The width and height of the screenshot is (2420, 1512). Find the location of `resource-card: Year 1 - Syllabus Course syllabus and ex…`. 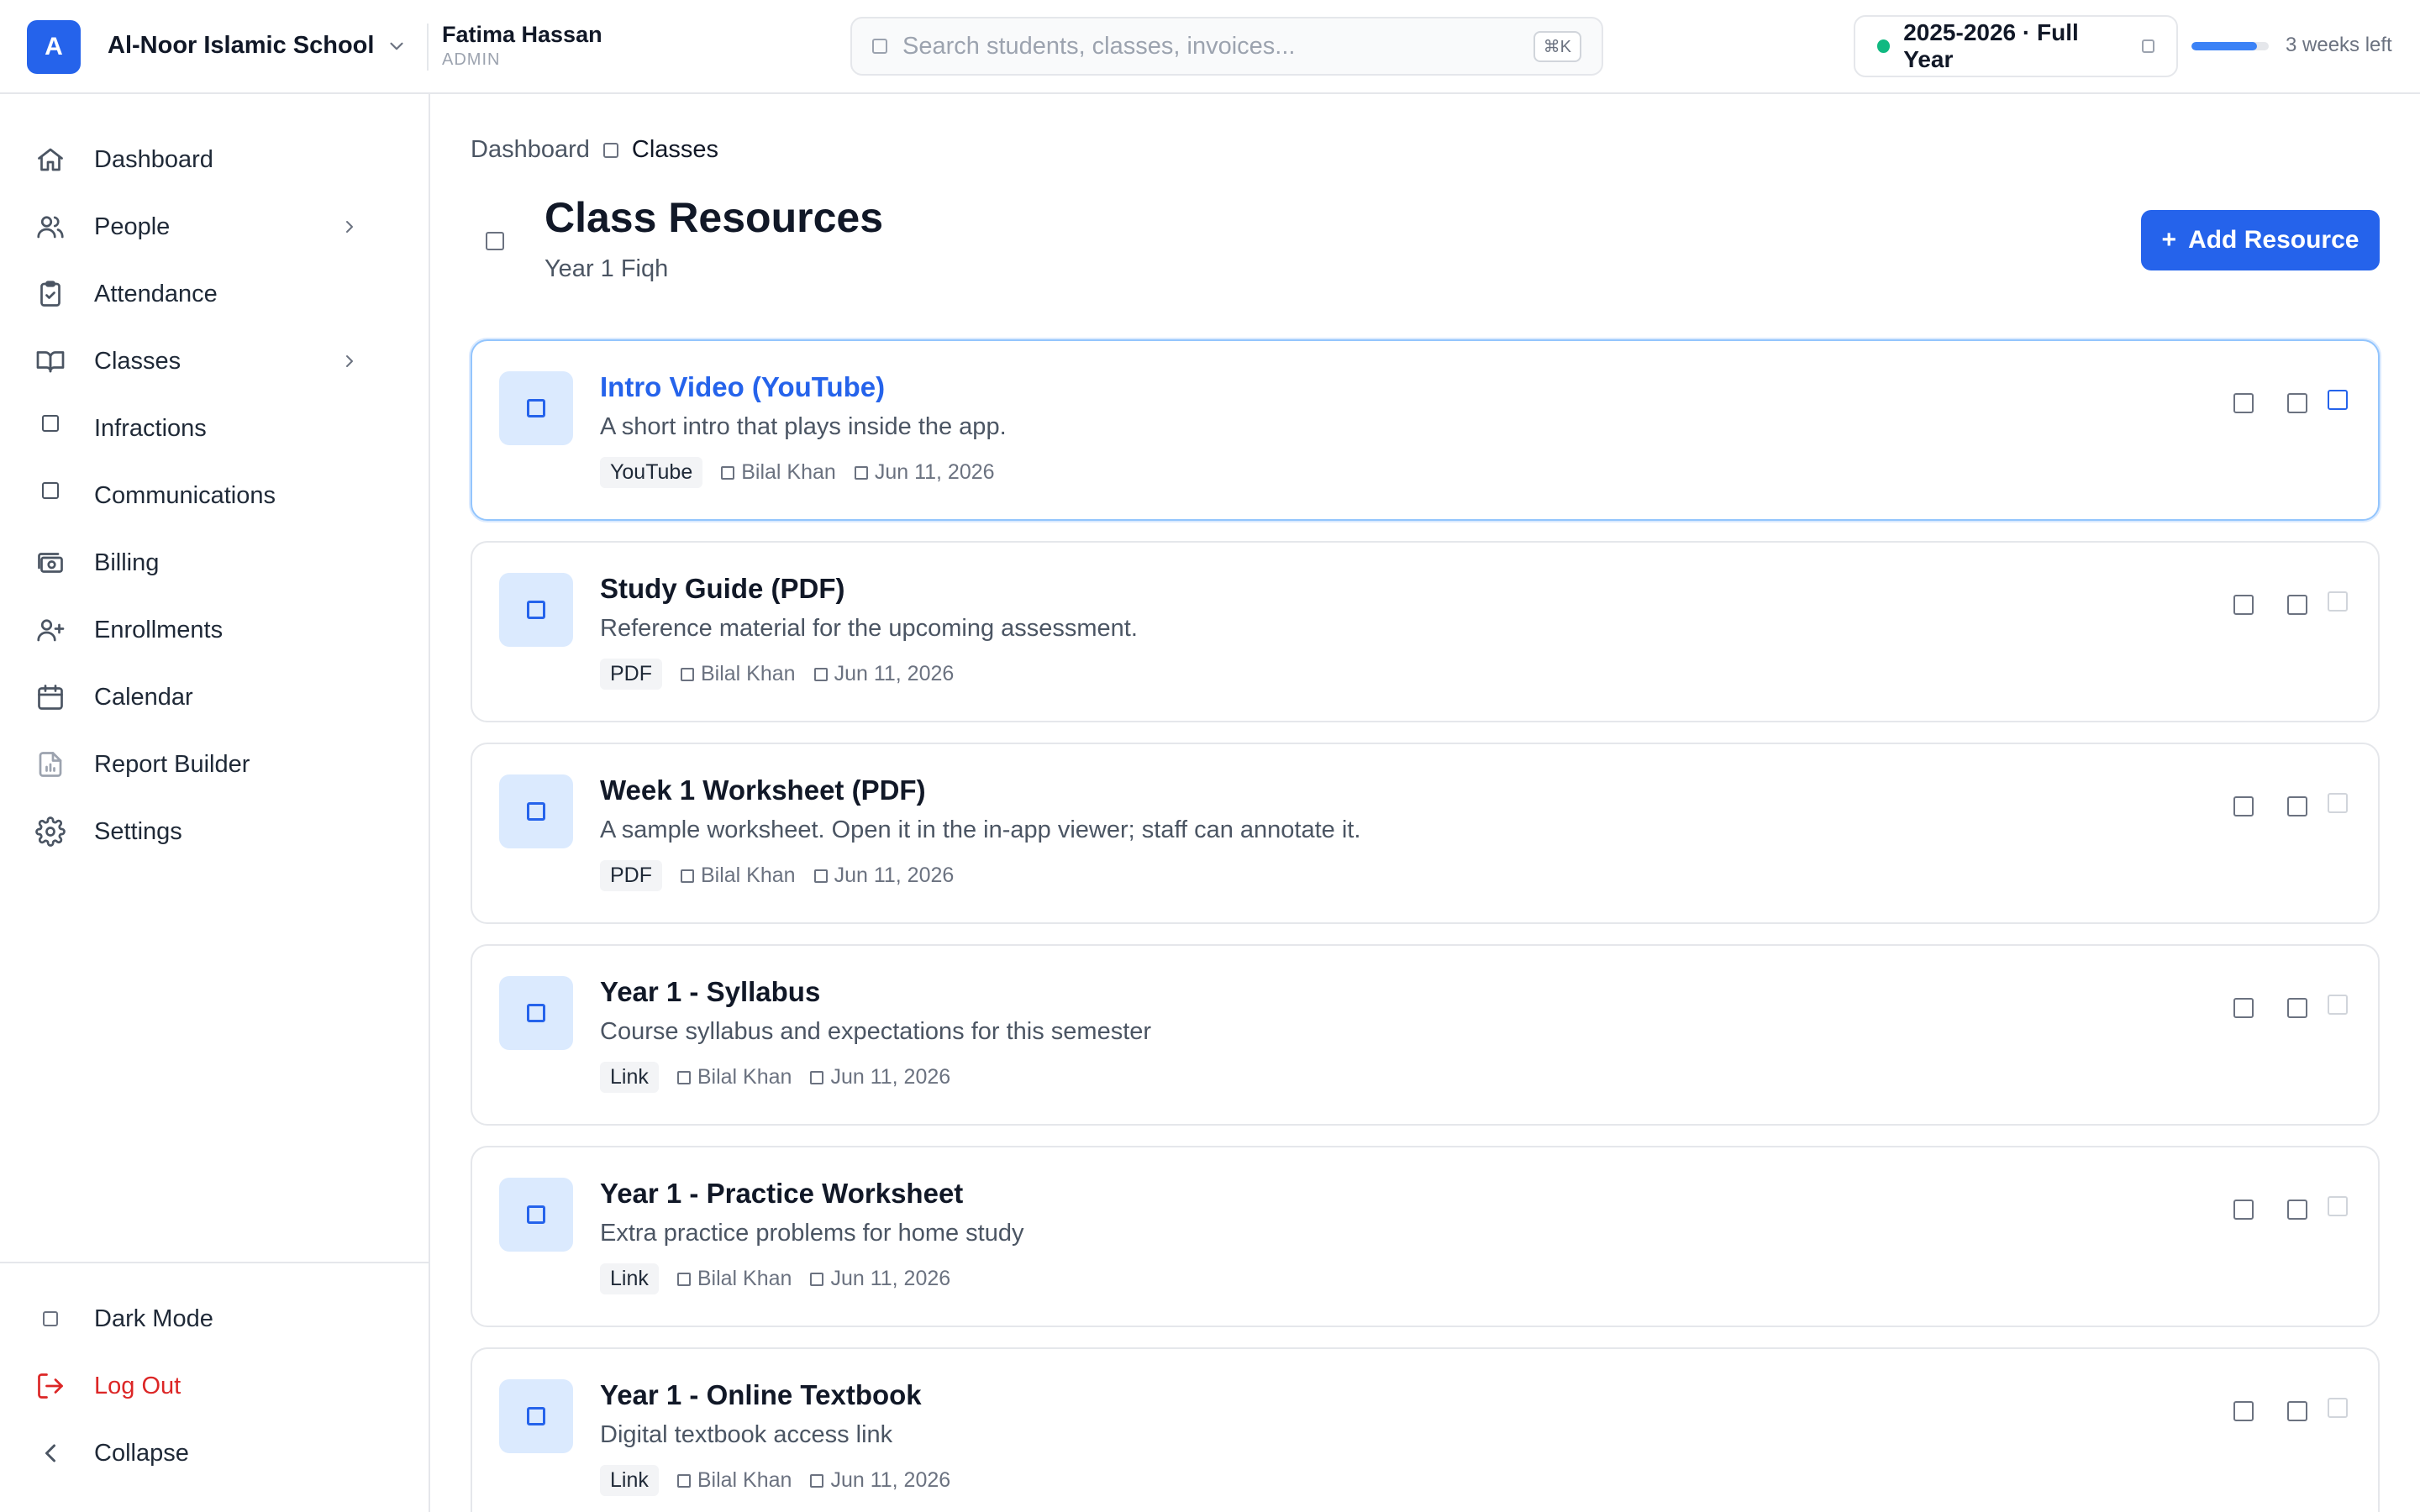

resource-card: Year 1 - Syllabus Course syllabus and ex… is located at coordinates (1425, 1035).